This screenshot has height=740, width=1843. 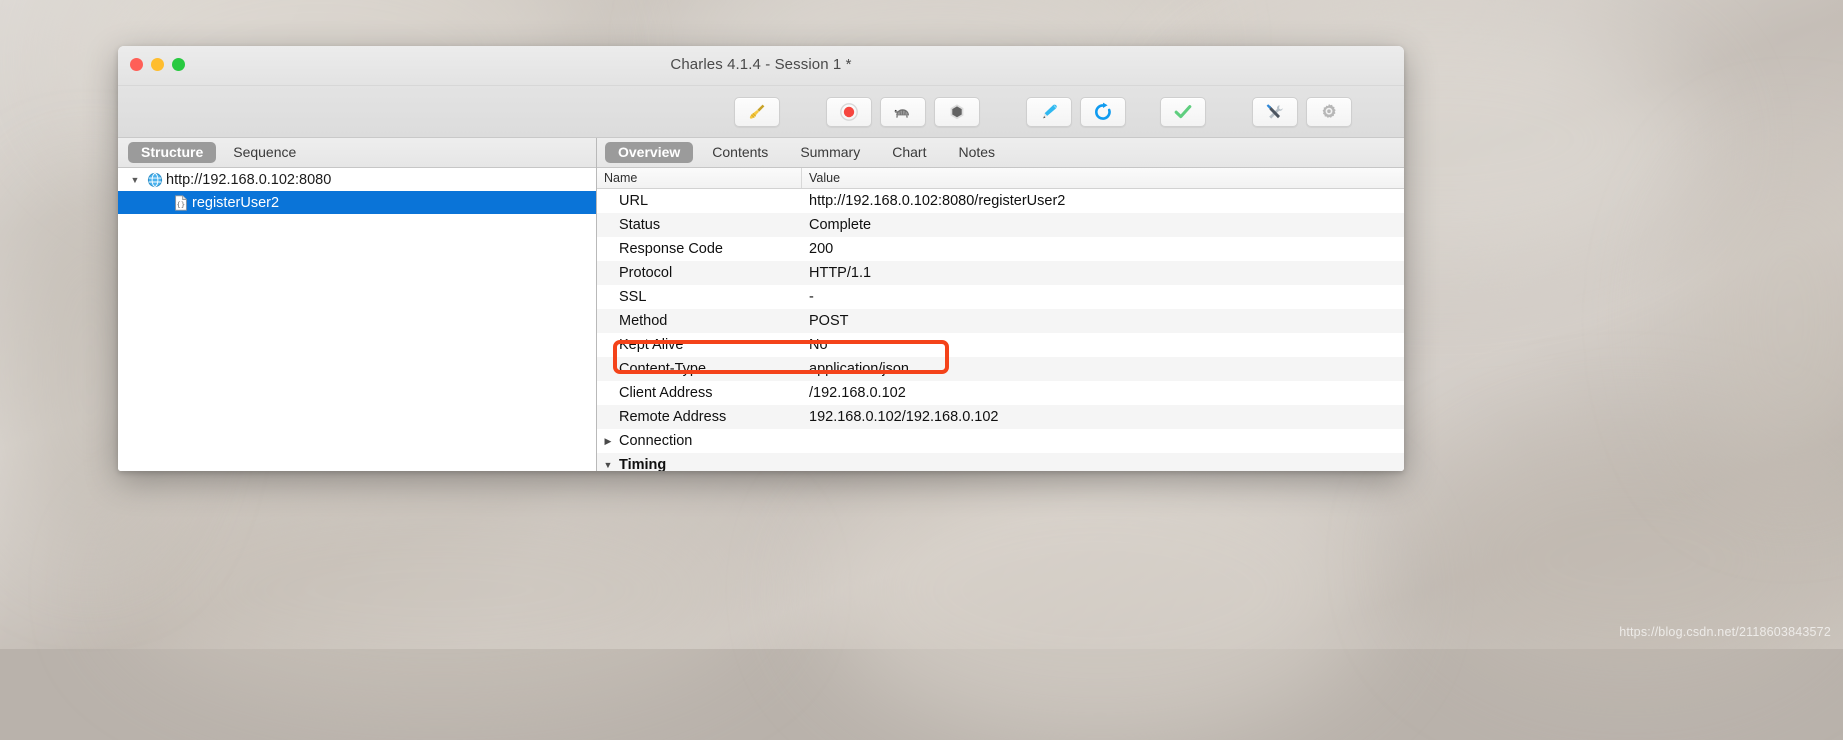 What do you see at coordinates (671, 249) in the screenshot?
I see `row-name: Response Code` at bounding box center [671, 249].